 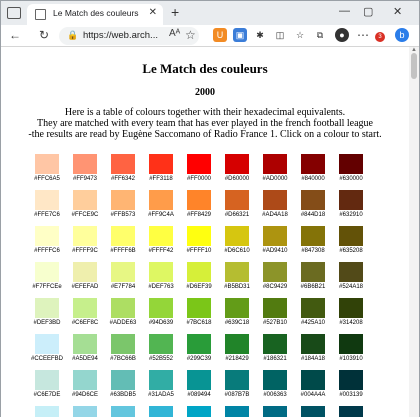 What do you see at coordinates (313, 384) in the screenshot?
I see `colour-cell: #004A4A` at bounding box center [313, 384].